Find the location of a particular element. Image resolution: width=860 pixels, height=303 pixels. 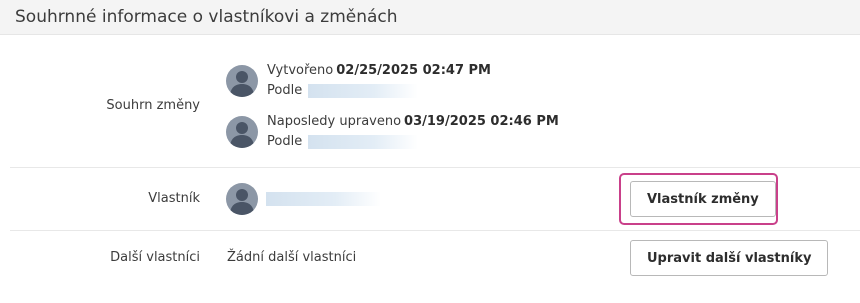

owner-label: Vlastník is located at coordinates (174, 198).